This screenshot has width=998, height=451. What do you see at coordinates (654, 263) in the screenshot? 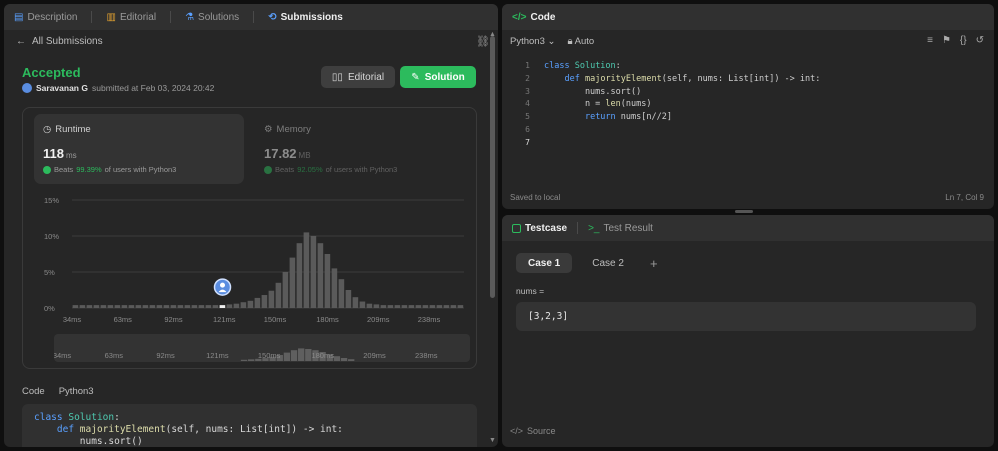
I see `add-case-button: +` at bounding box center [654, 263].